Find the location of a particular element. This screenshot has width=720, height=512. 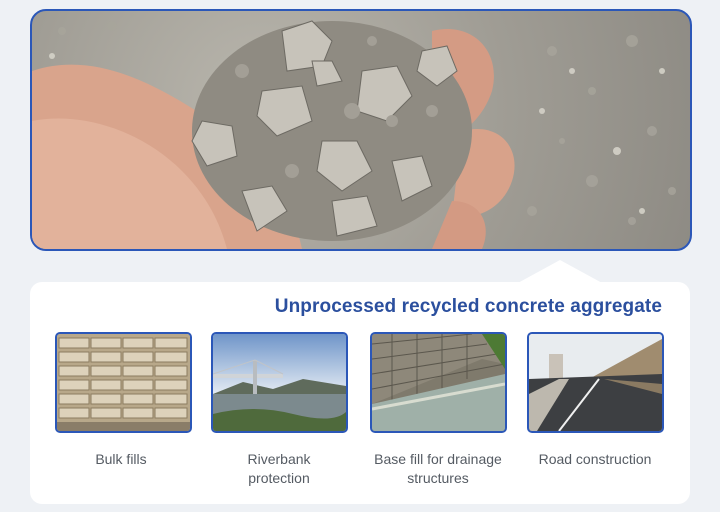

cement-bags-photo is located at coordinates (123, 382).